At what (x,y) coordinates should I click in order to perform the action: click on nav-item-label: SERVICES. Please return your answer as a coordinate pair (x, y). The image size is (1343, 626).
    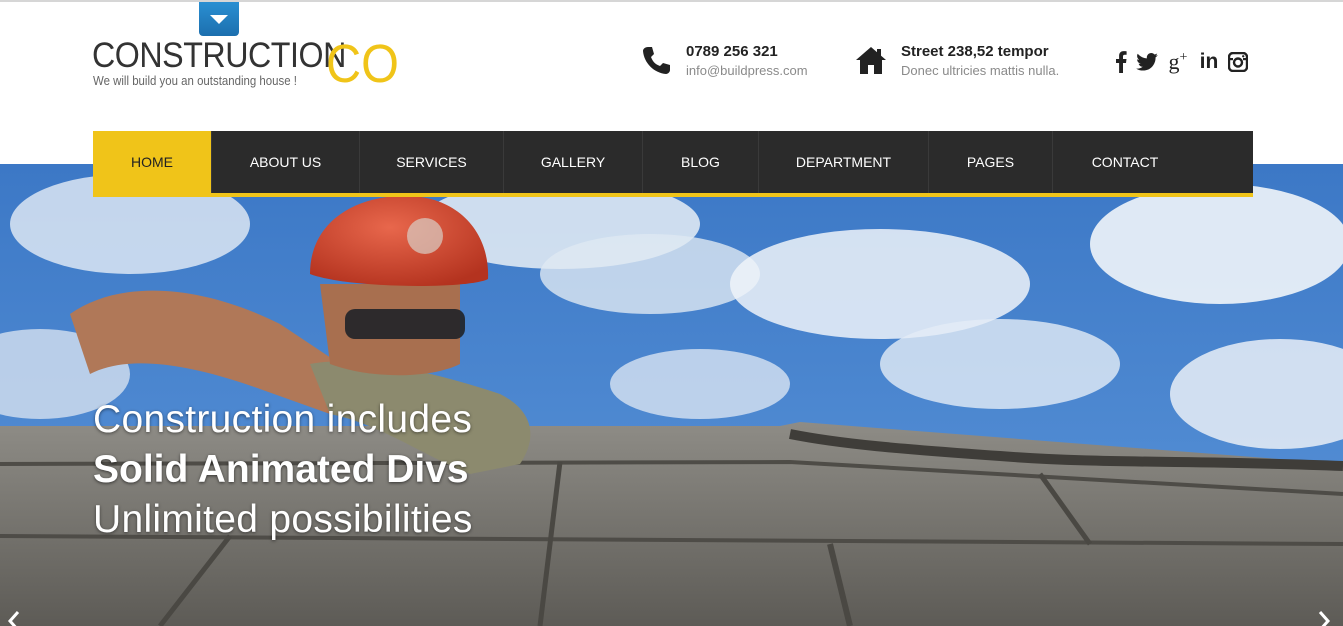
    Looking at the image, I should click on (431, 162).